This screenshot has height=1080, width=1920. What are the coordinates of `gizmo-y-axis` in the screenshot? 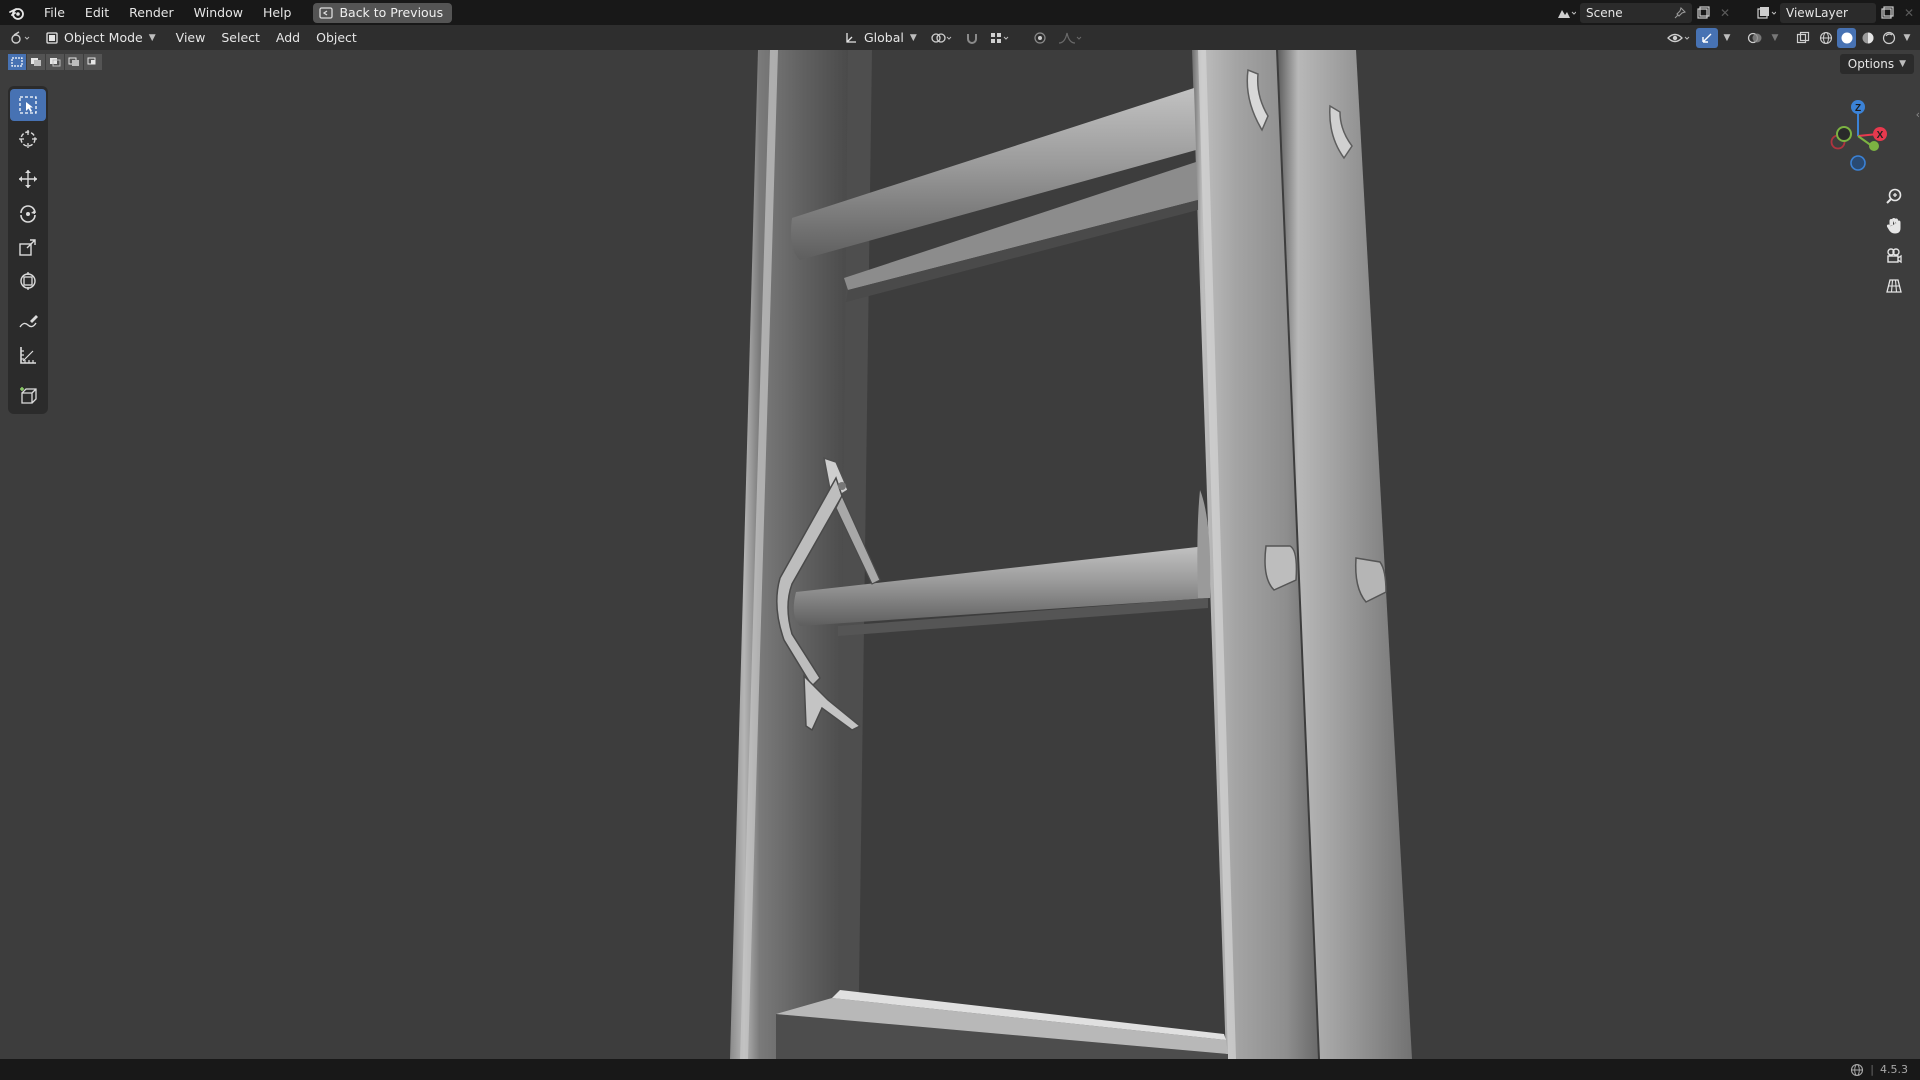 It's located at (1844, 134).